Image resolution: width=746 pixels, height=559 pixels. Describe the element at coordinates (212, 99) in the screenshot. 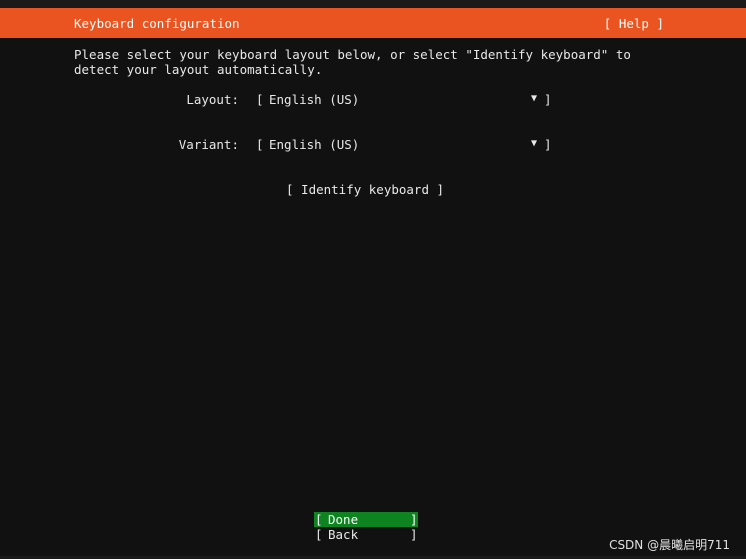

I see `layout-label: Layout:` at that location.